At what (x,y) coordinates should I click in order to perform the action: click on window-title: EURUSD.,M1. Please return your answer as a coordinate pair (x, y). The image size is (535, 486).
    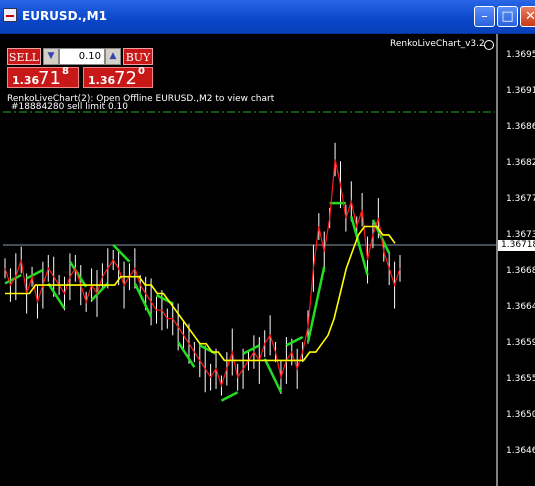
    Looking at the image, I should click on (64, 16).